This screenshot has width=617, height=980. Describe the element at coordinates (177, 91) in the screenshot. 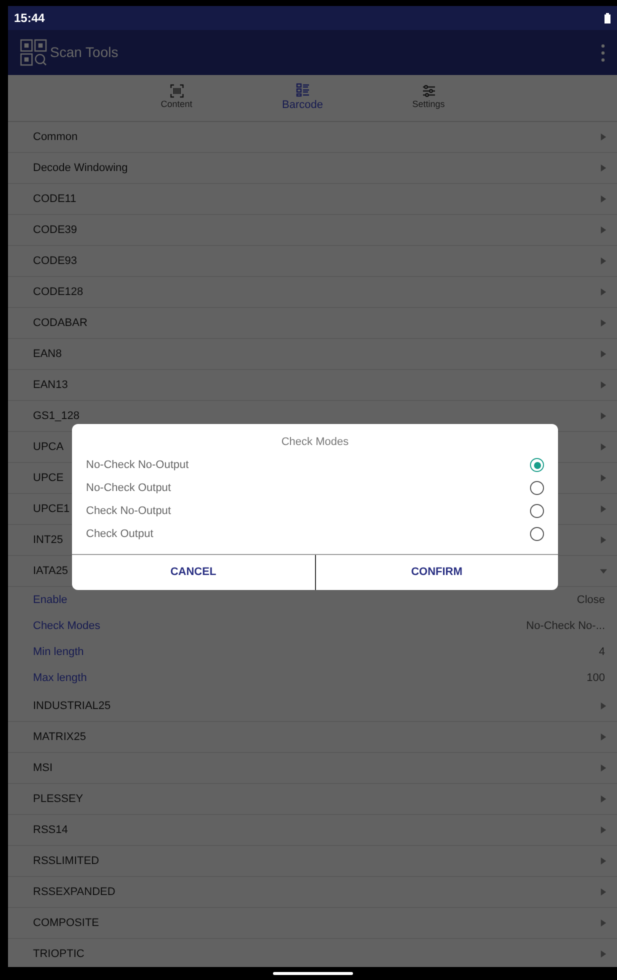

I see `barcode-icon` at that location.